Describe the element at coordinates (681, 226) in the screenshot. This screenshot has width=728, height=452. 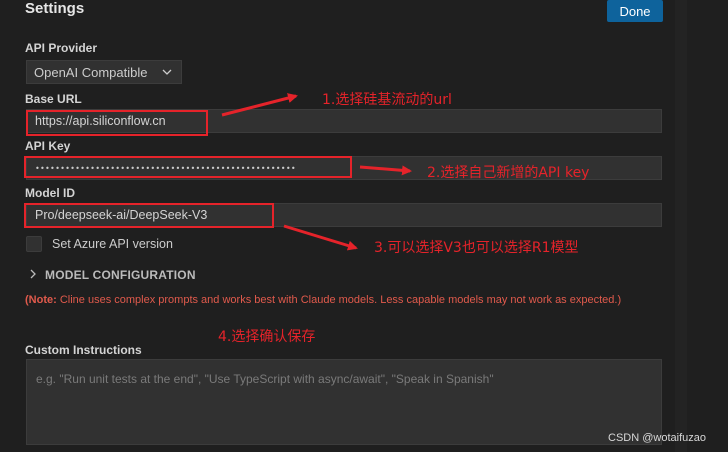
I see `scrollbar` at that location.